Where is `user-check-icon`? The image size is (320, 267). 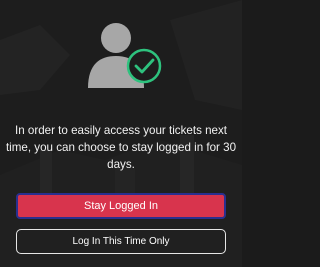 user-check-icon is located at coordinates (125, 55).